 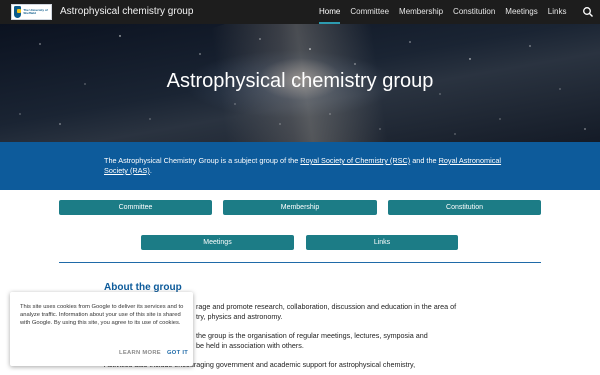 I want to click on site-title: Astrophysical chemistry group, so click(x=126, y=11).